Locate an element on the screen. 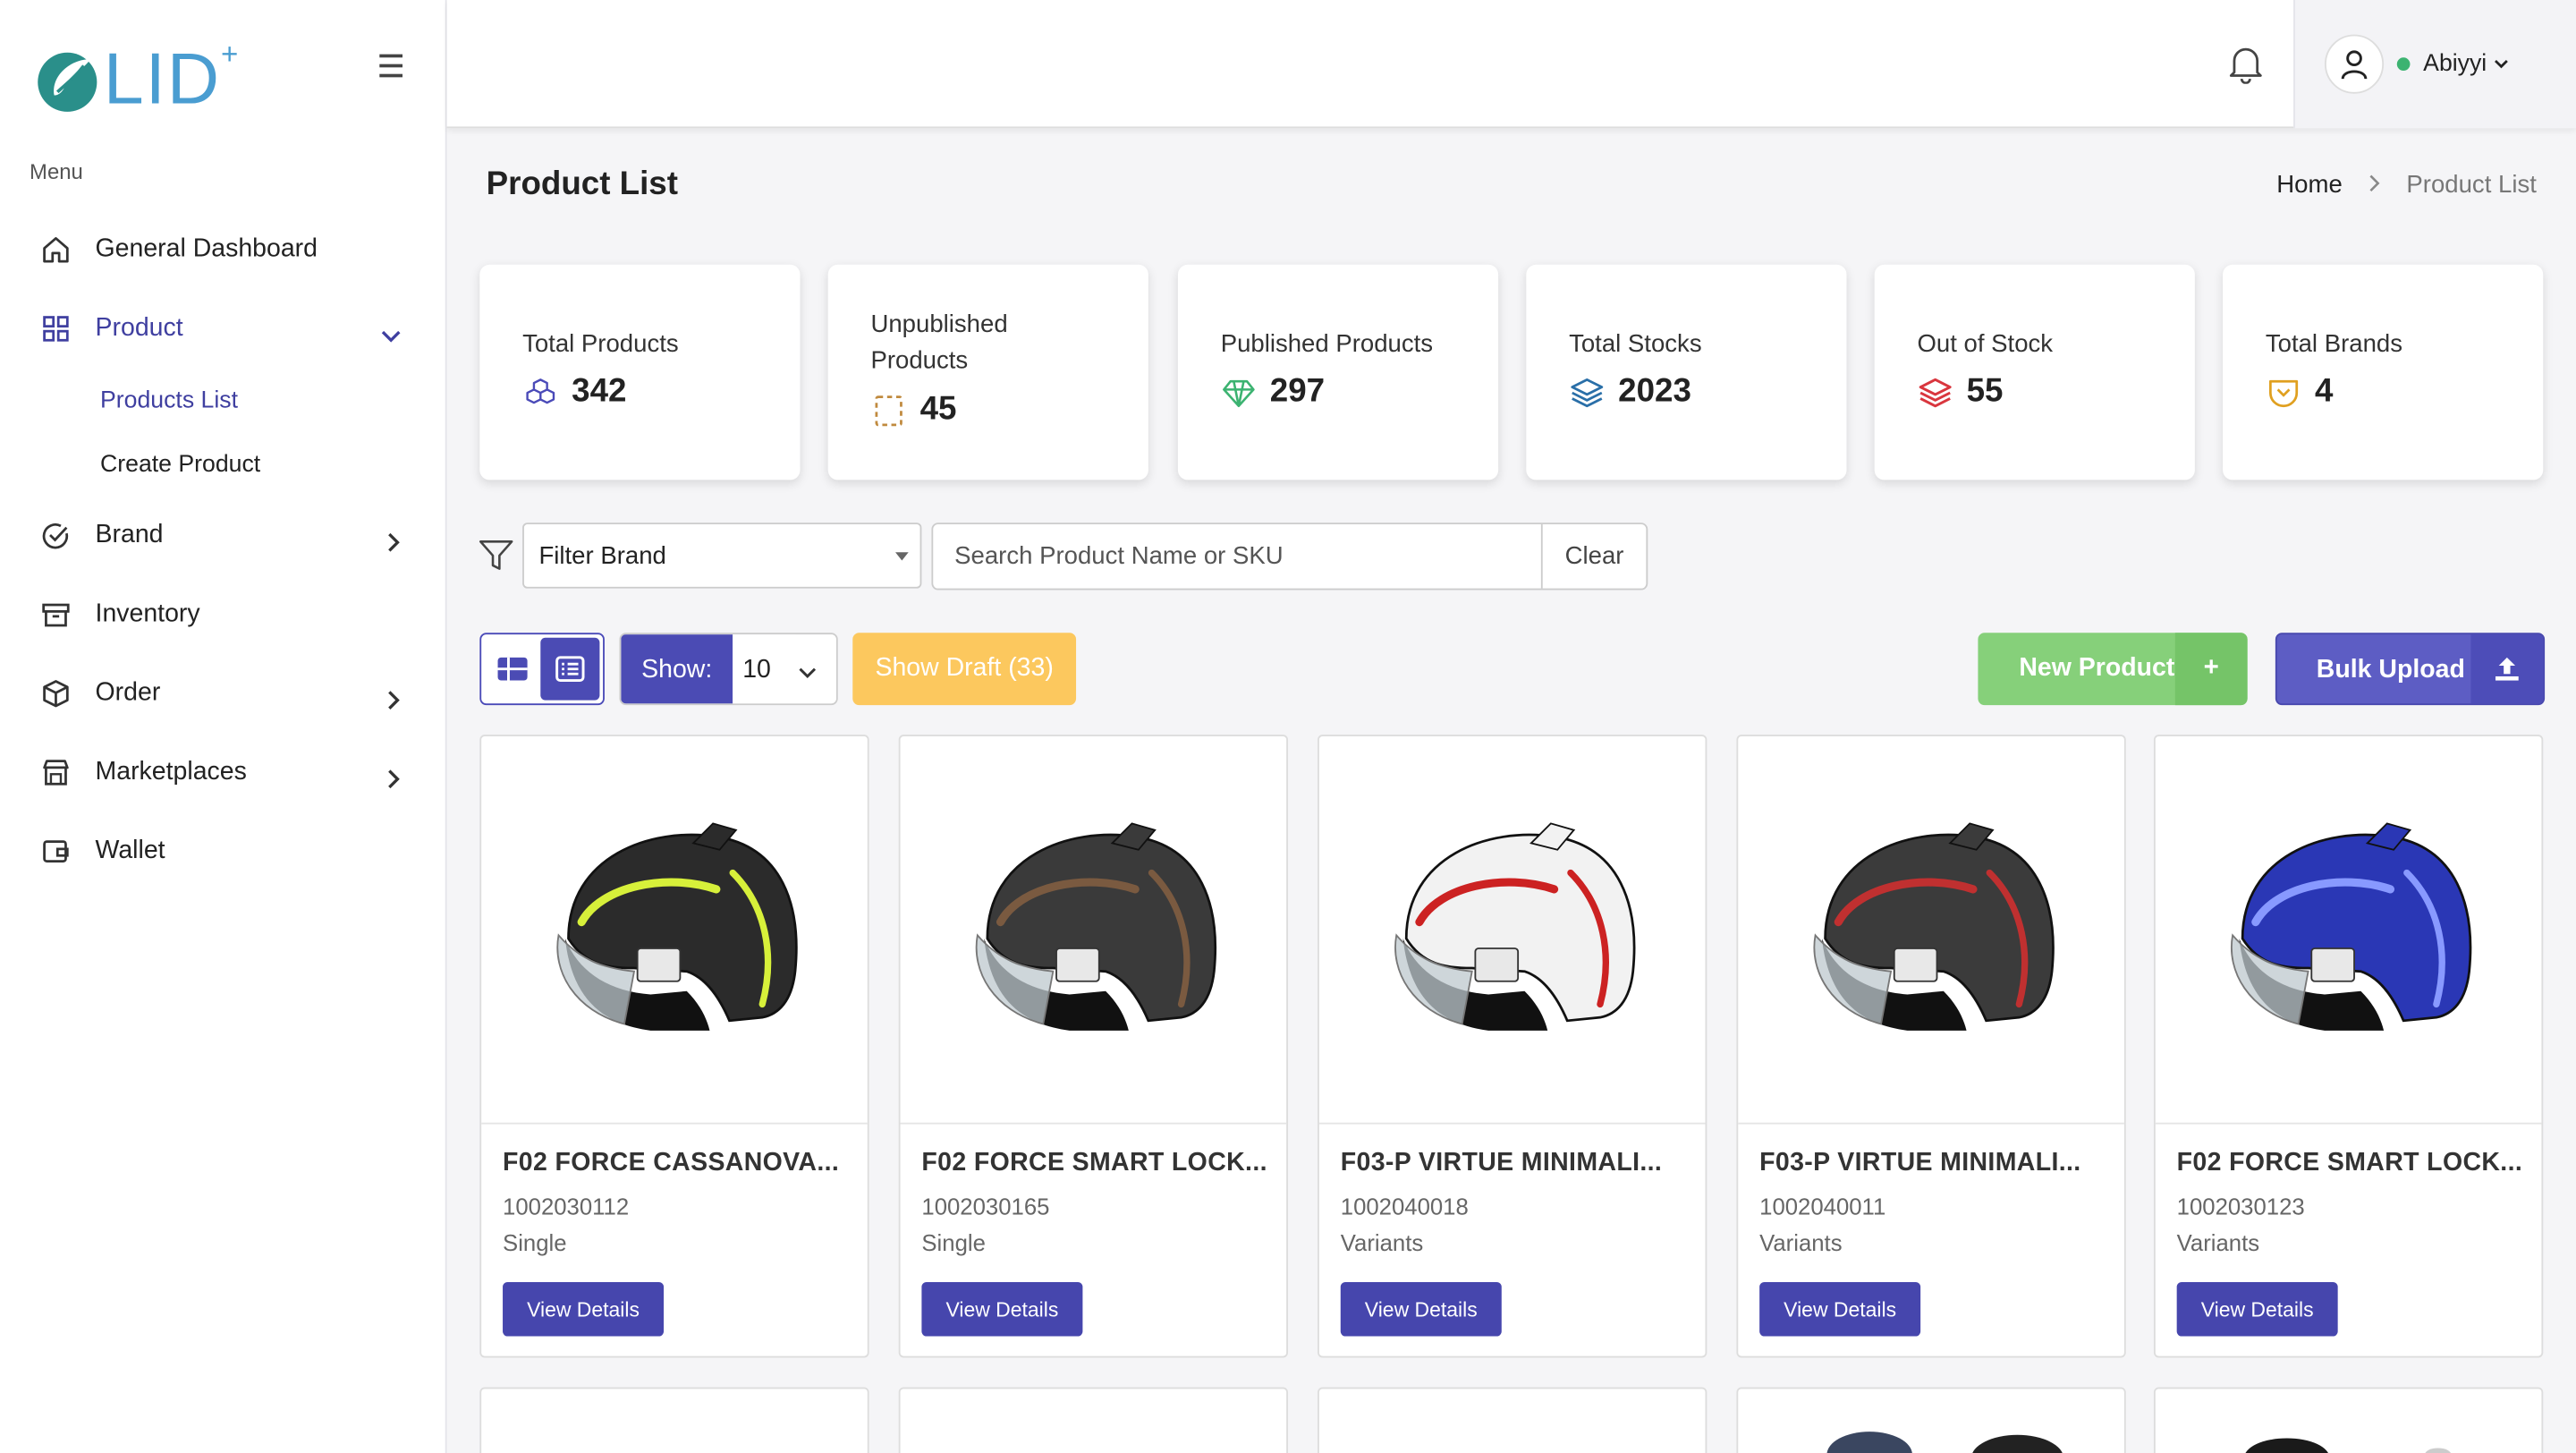 This screenshot has width=2576, height=1453. filter-icon is located at coordinates (495, 560).